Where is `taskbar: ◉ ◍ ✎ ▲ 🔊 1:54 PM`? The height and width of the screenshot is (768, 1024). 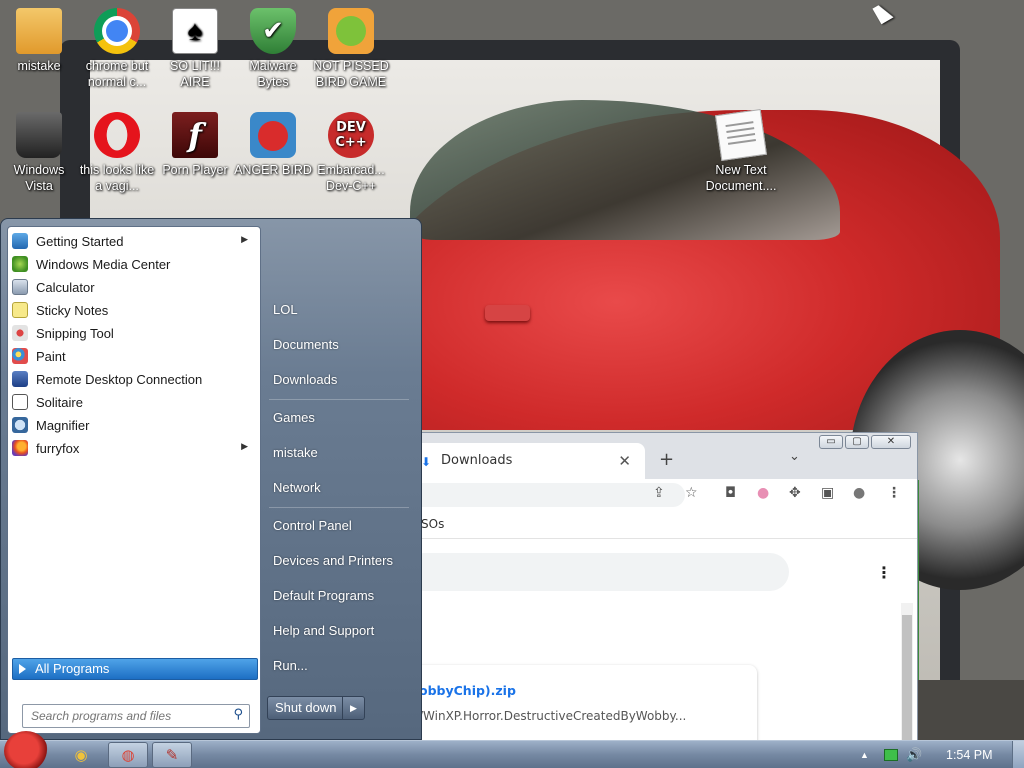
taskbar: ◉ ◍ ✎ ▲ 🔊 1:54 PM is located at coordinates (512, 749).